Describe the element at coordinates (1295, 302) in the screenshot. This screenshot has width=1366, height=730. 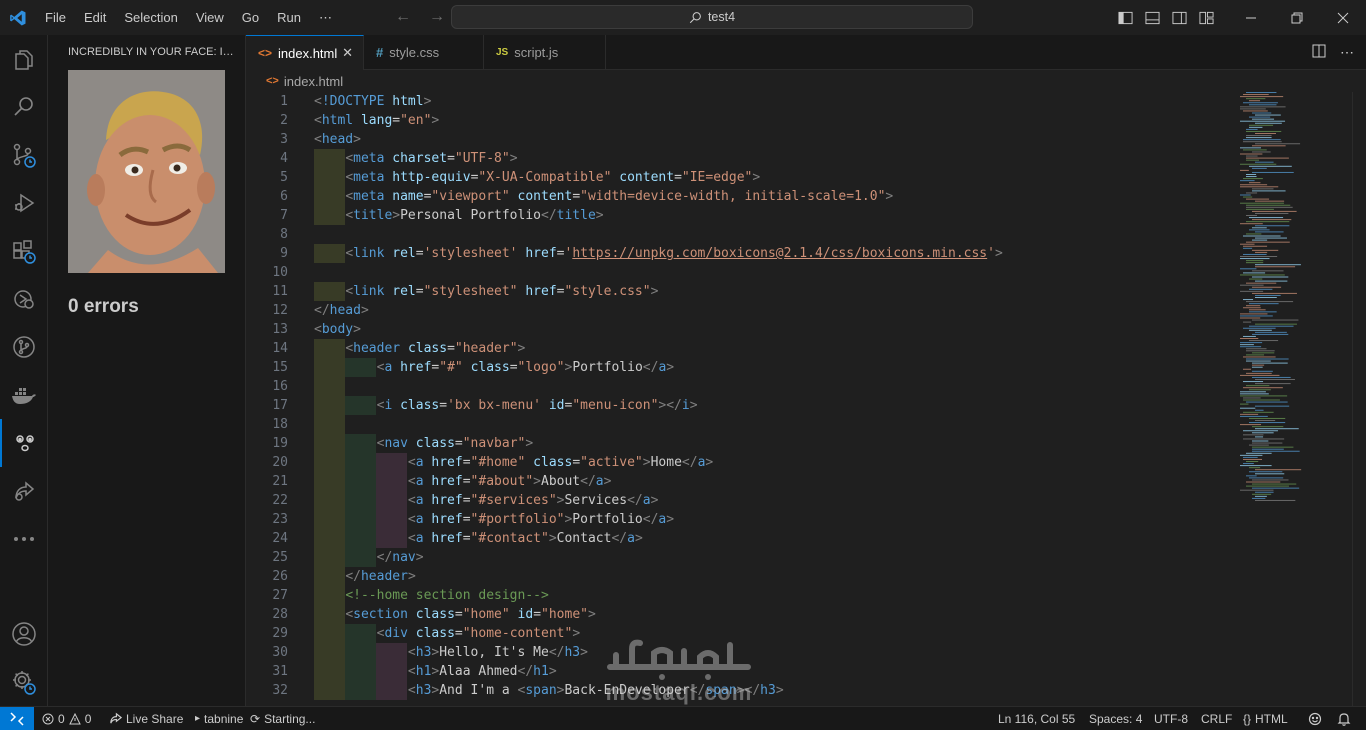
I see `minimap` at that location.